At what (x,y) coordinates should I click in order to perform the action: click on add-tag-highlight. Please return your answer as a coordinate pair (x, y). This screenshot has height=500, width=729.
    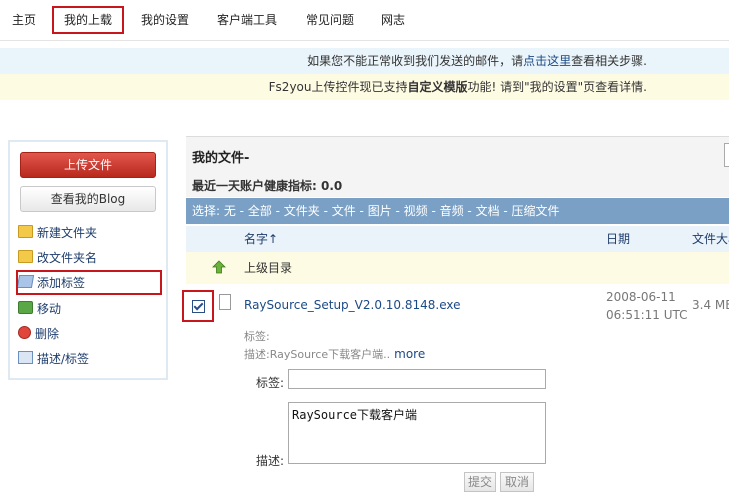
    Looking at the image, I should click on (89, 282).